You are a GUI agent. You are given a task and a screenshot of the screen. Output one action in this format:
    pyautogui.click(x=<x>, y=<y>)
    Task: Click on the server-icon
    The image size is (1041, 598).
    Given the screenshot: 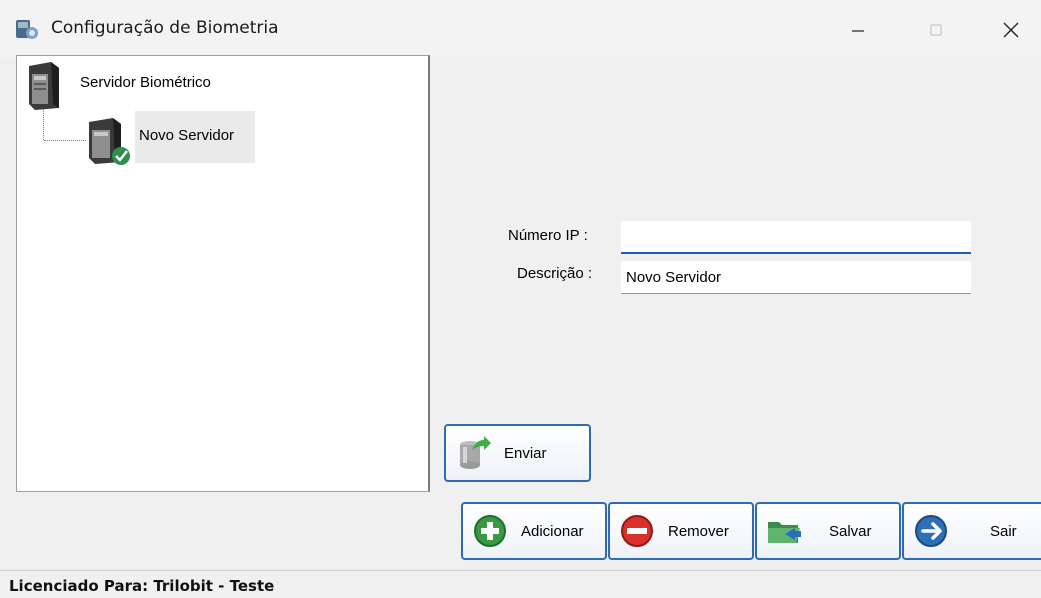 What is the action you would take?
    pyautogui.click(x=44, y=86)
    